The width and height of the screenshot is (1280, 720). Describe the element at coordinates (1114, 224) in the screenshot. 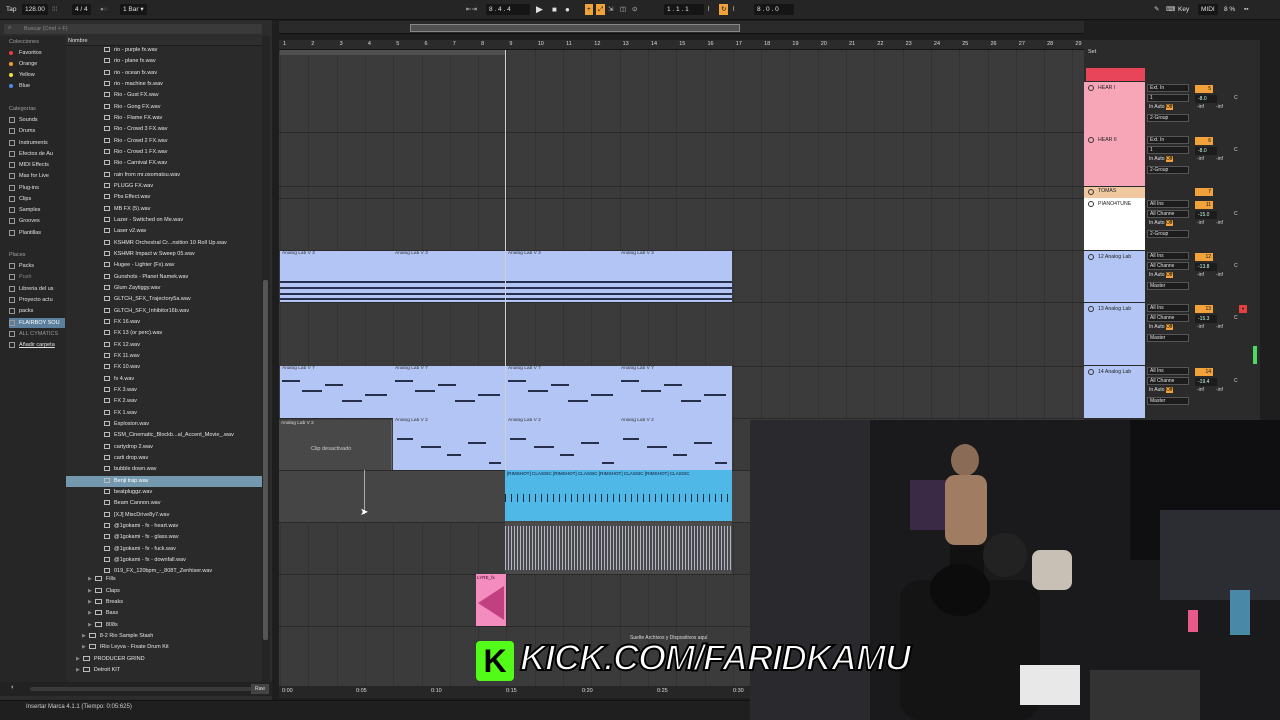

I see `track-piano4tune: PIANO4TUNE` at that location.